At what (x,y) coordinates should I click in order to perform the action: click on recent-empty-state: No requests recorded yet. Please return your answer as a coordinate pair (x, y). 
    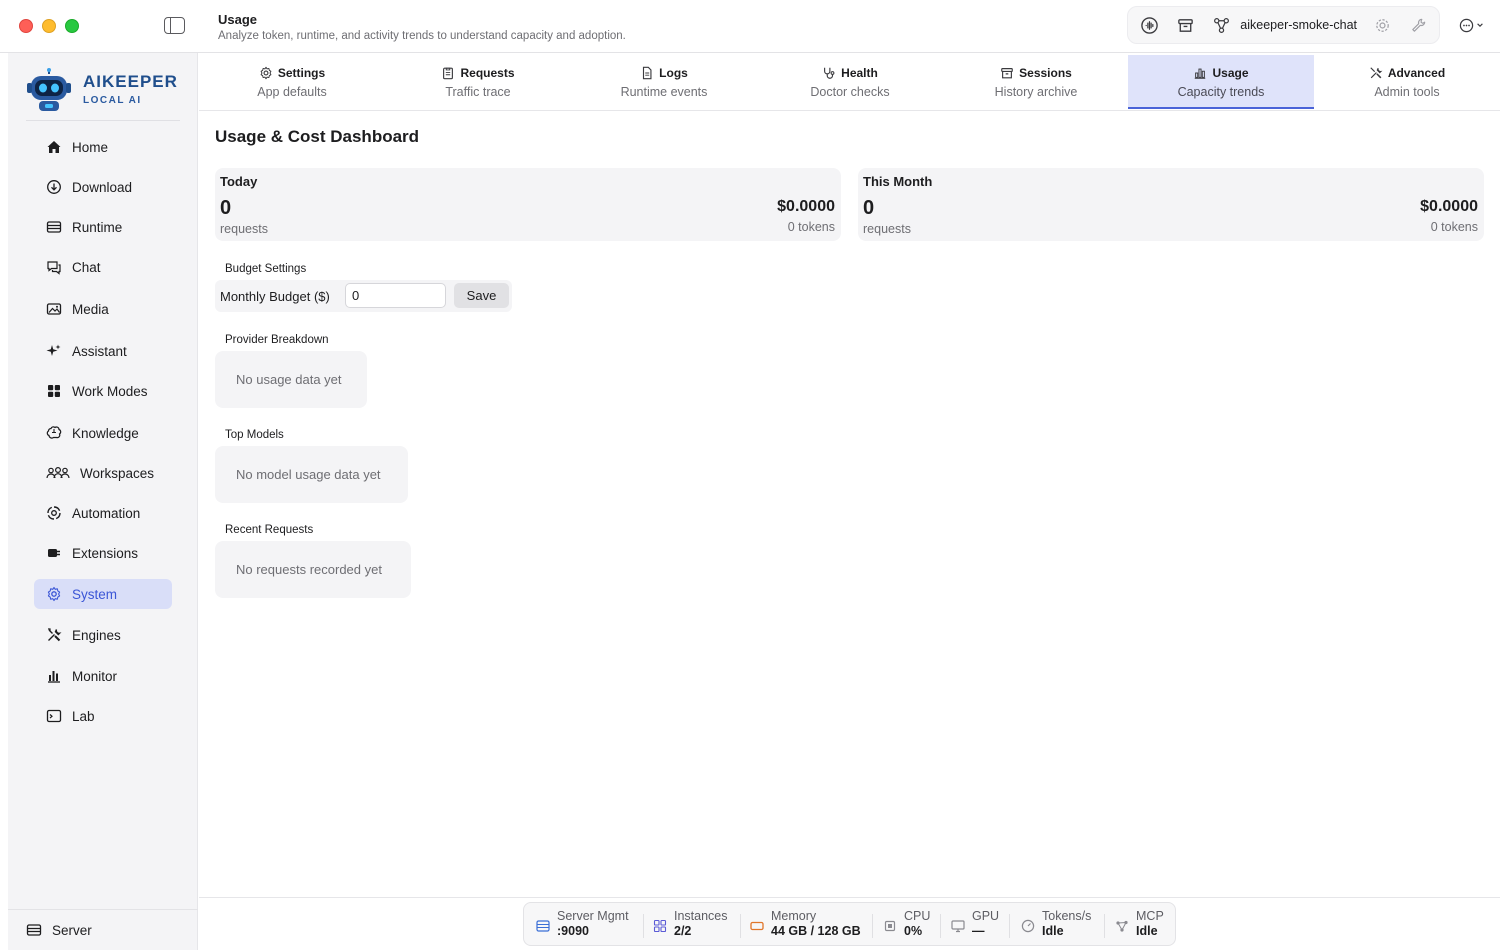
    Looking at the image, I should click on (313, 569).